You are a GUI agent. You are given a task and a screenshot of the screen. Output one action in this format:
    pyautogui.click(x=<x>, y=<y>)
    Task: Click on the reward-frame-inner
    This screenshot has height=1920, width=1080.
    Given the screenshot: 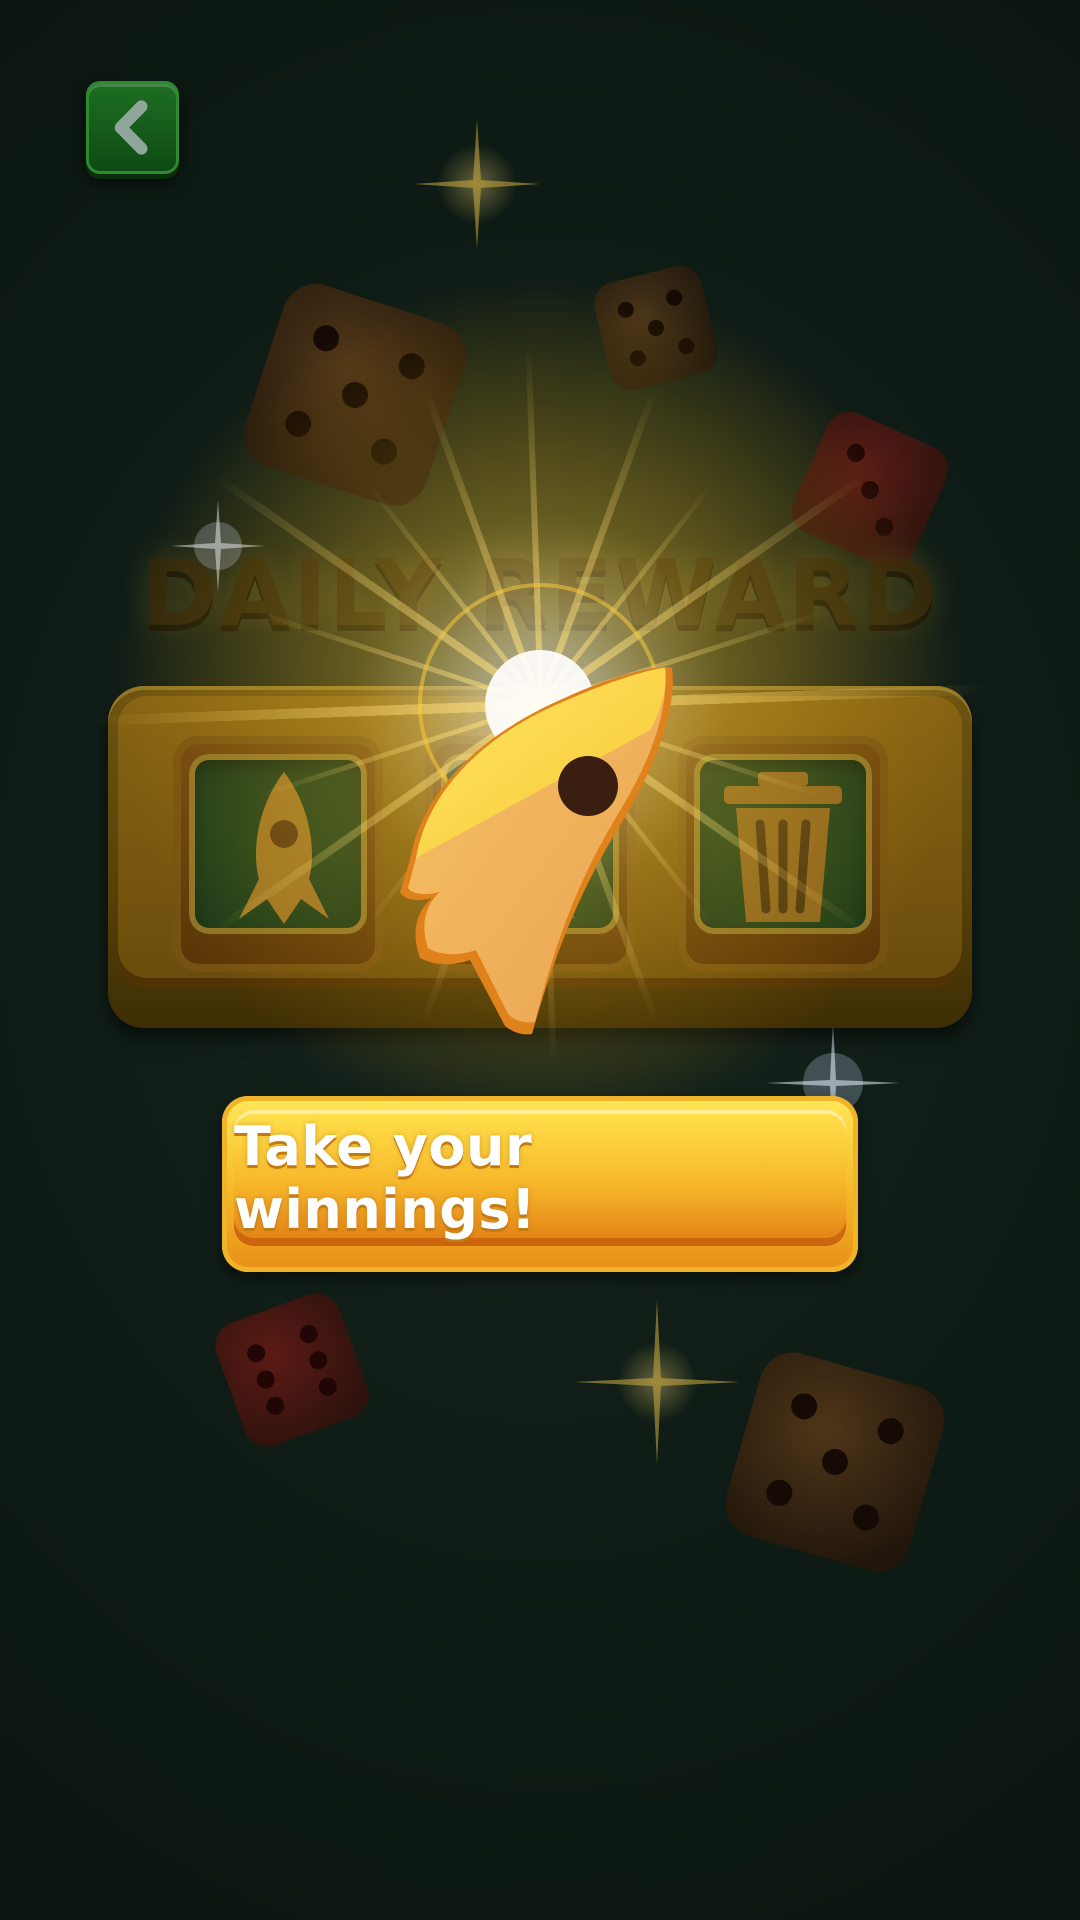 What is the action you would take?
    pyautogui.click(x=540, y=842)
    